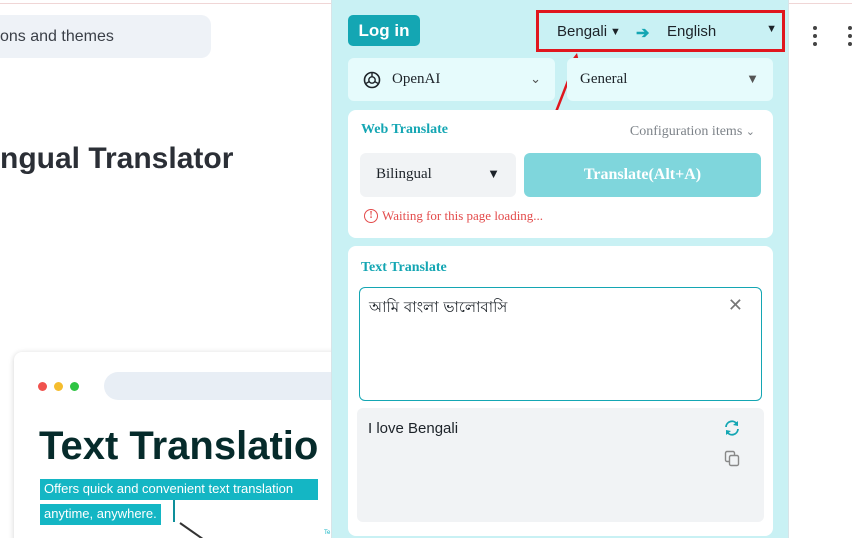 The width and height of the screenshot is (852, 538). I want to click on preview-title: Text Translatio, so click(179, 446).